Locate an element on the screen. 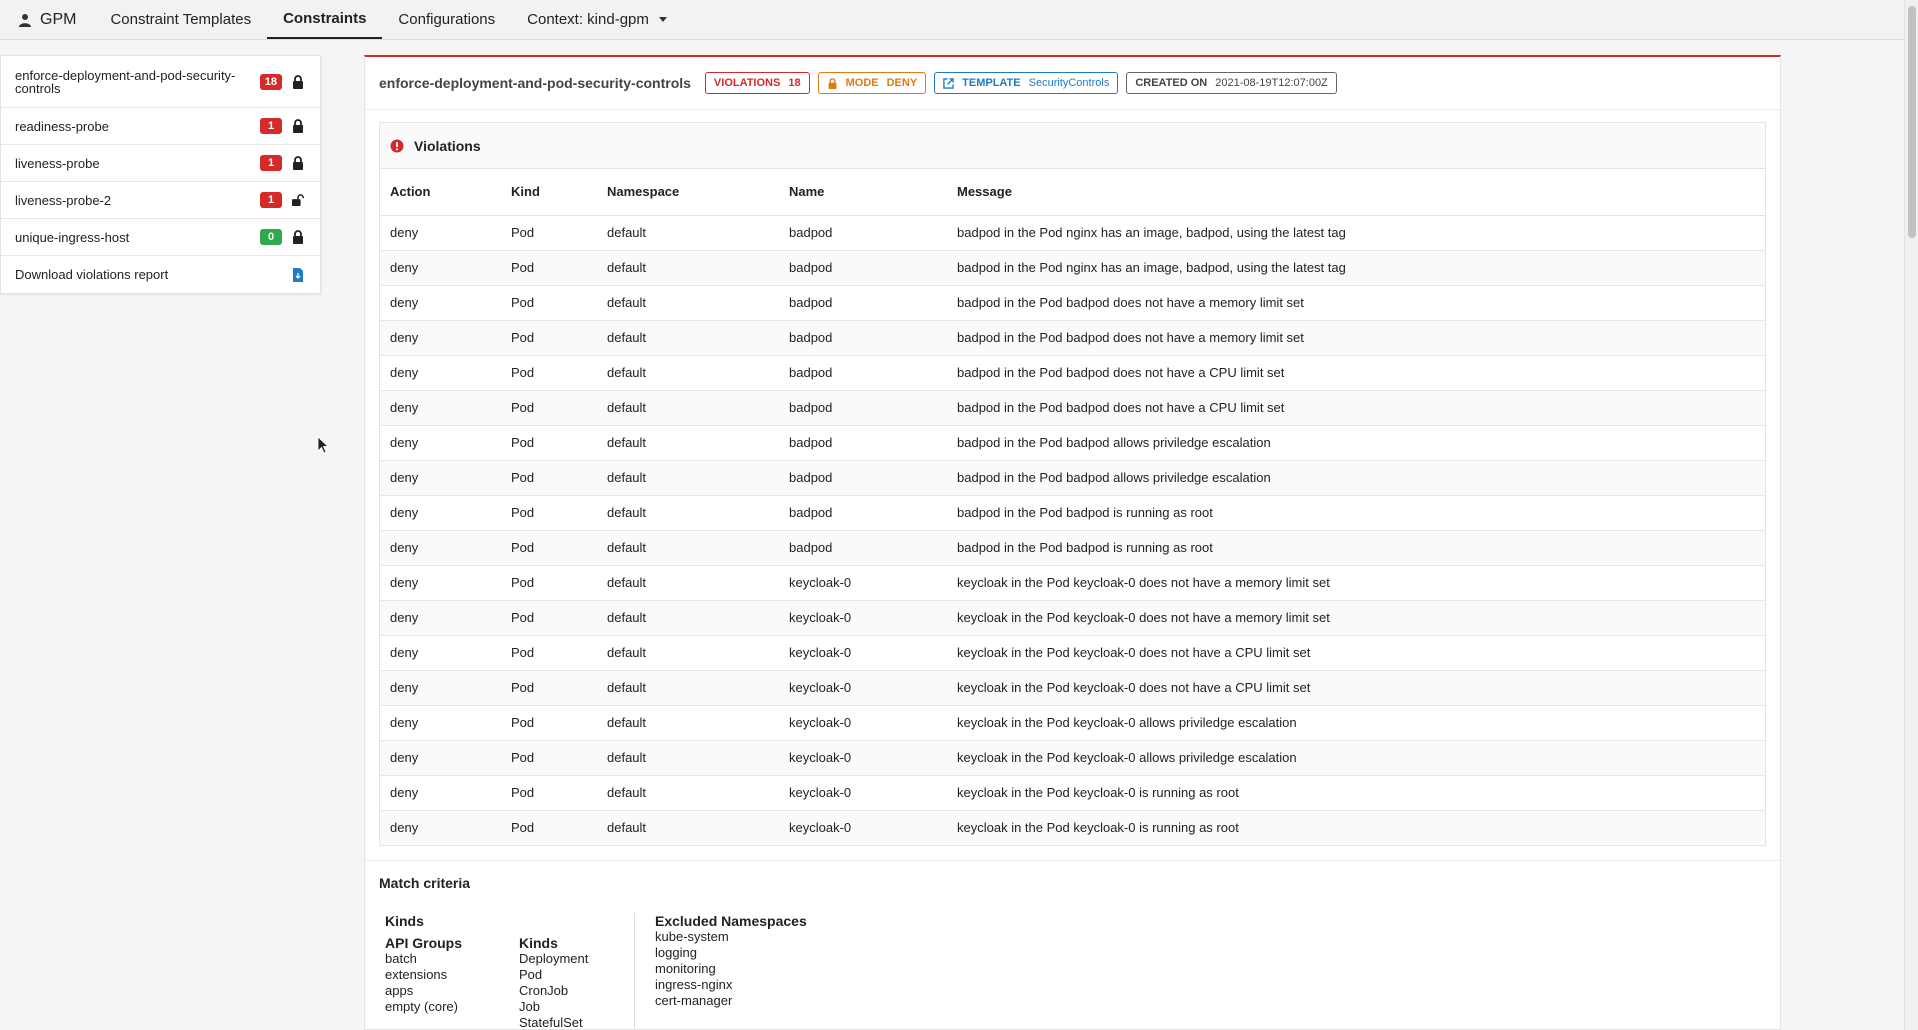 The width and height of the screenshot is (1918, 1030). unlock-icon is located at coordinates (298, 200).